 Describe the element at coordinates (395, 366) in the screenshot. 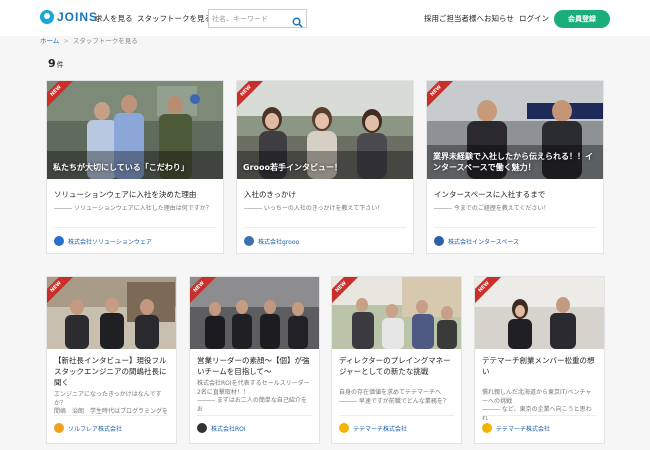

I see `card-title: ディレクターのプレイングマネージャーとしての新たな挑戦` at that location.